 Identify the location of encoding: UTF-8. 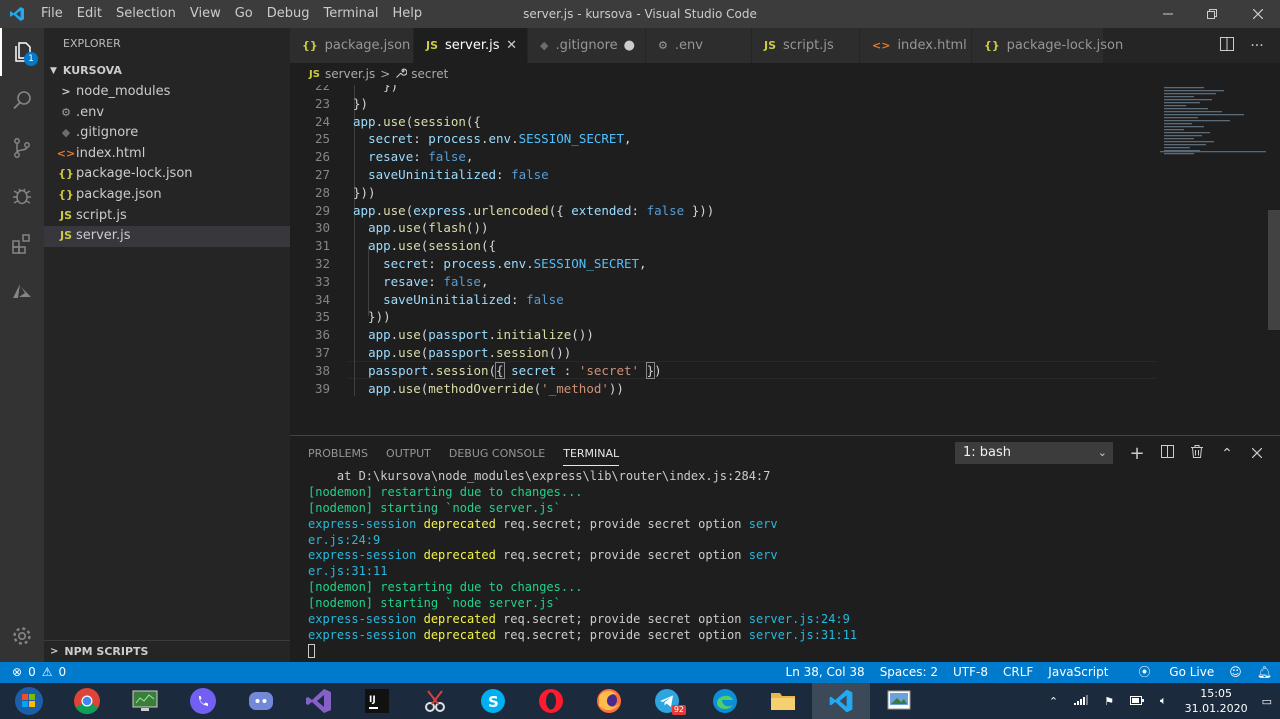
(970, 672).